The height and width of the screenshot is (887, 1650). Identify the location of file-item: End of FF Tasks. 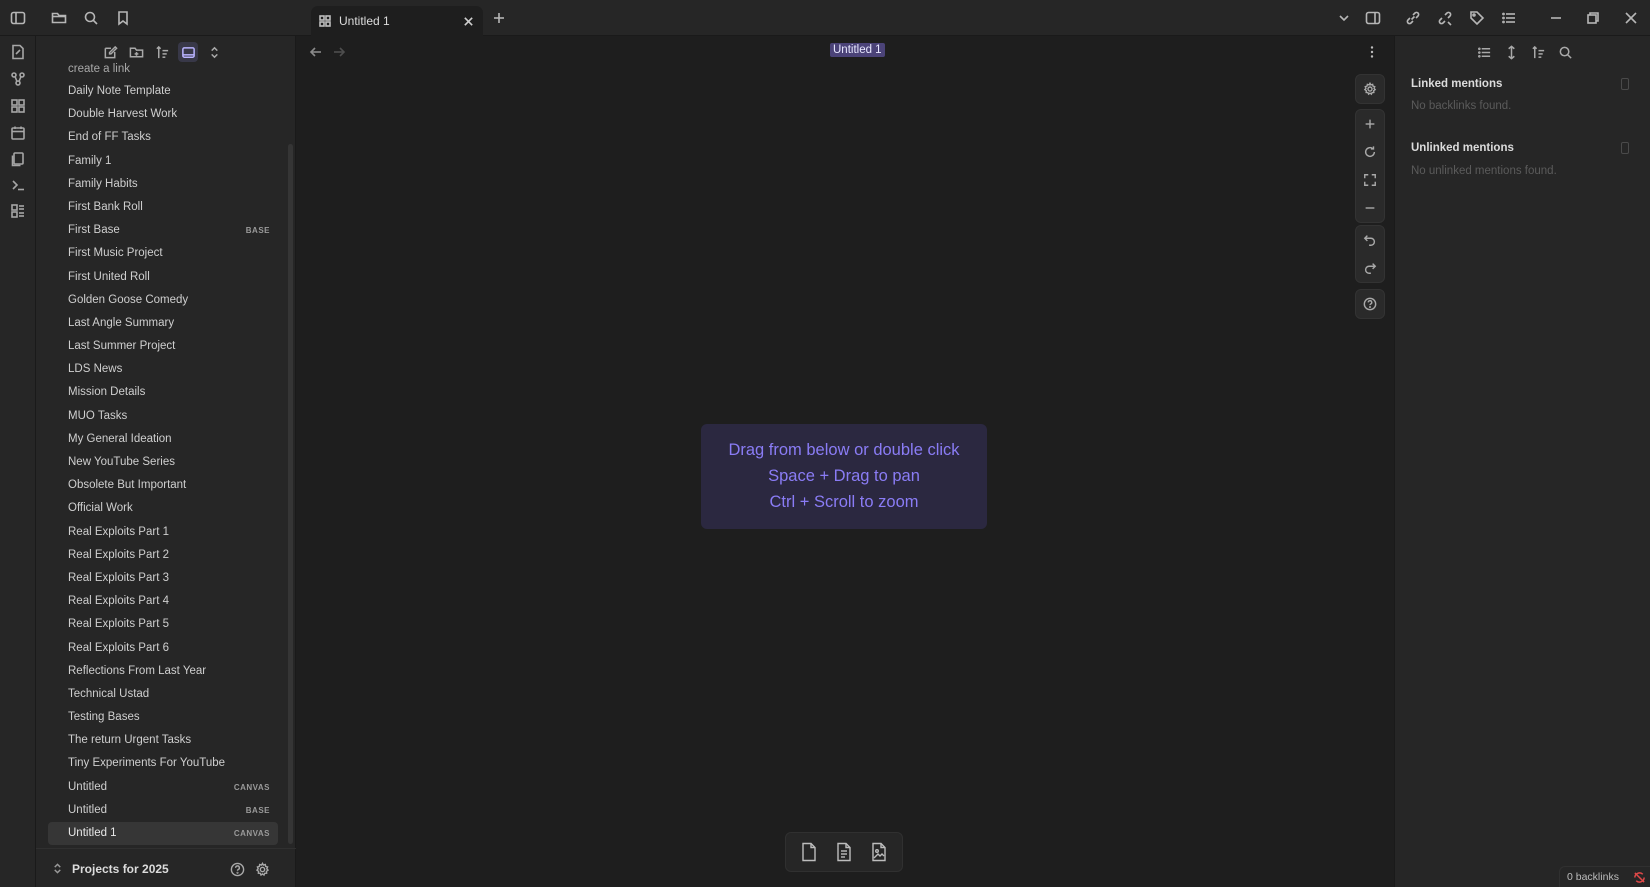
(163, 137).